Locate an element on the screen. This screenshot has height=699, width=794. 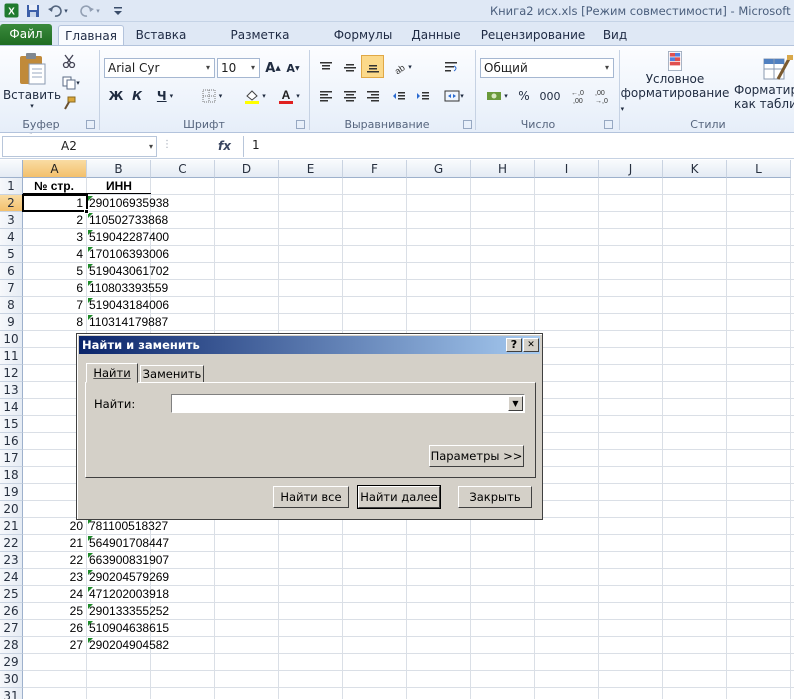
tab-data: Данные is located at coordinates (436, 35).